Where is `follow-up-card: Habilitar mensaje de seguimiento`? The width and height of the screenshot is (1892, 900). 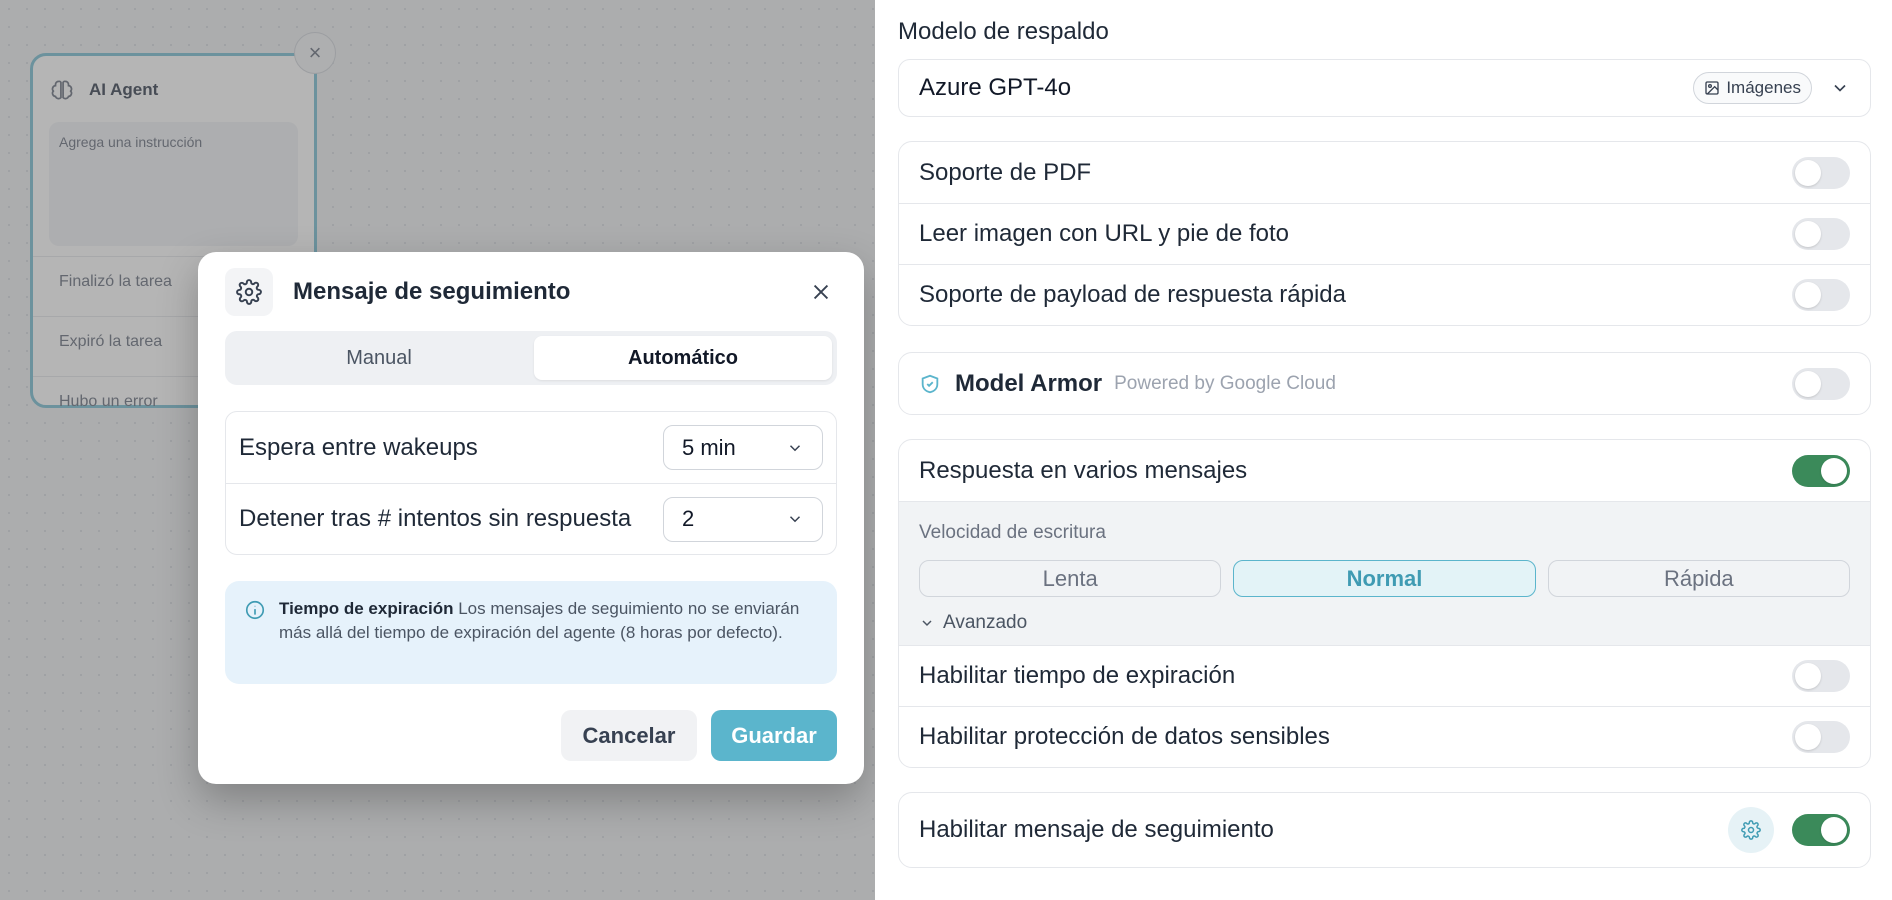
follow-up-card: Habilitar mensaje de seguimiento is located at coordinates (1384, 830).